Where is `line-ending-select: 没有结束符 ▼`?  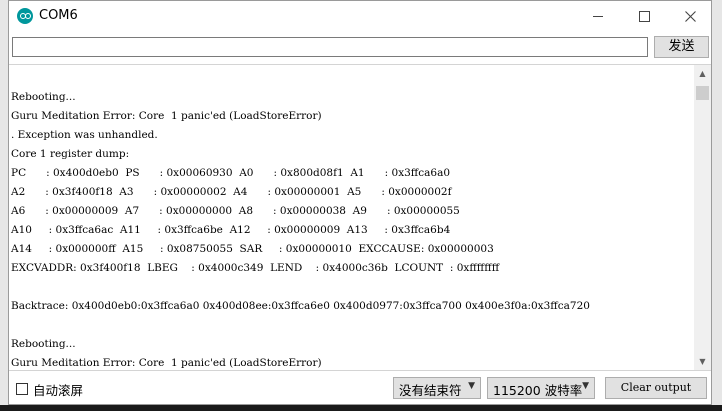 line-ending-select: 没有结束符 ▼ is located at coordinates (437, 388).